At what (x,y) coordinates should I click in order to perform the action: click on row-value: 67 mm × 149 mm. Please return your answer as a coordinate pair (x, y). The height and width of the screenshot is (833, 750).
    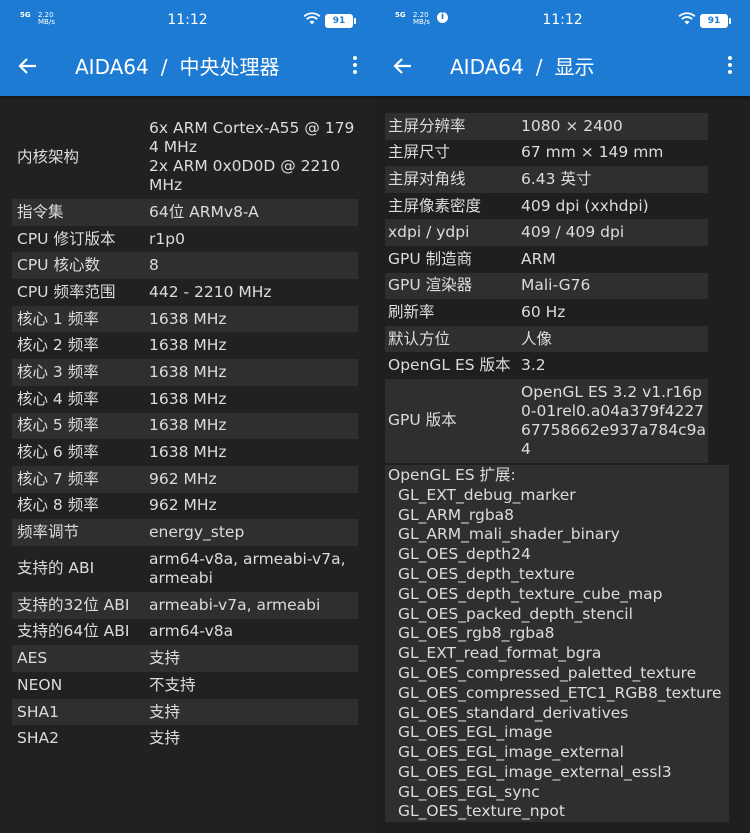
    Looking at the image, I should click on (592, 152).